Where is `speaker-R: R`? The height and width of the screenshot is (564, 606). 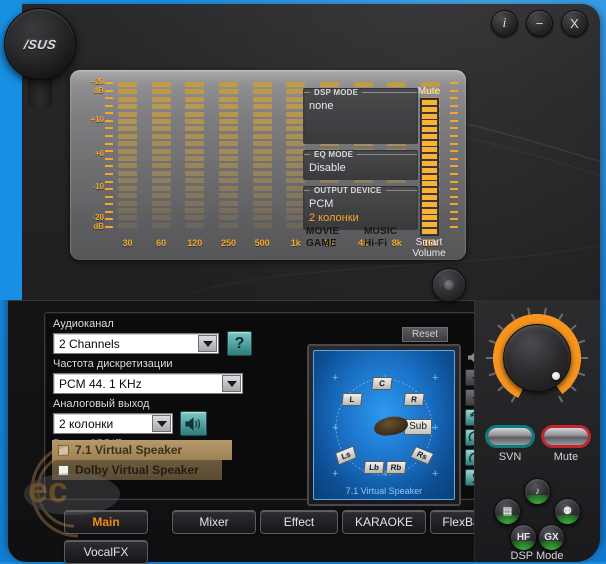
speaker-R: R is located at coordinates (414, 399).